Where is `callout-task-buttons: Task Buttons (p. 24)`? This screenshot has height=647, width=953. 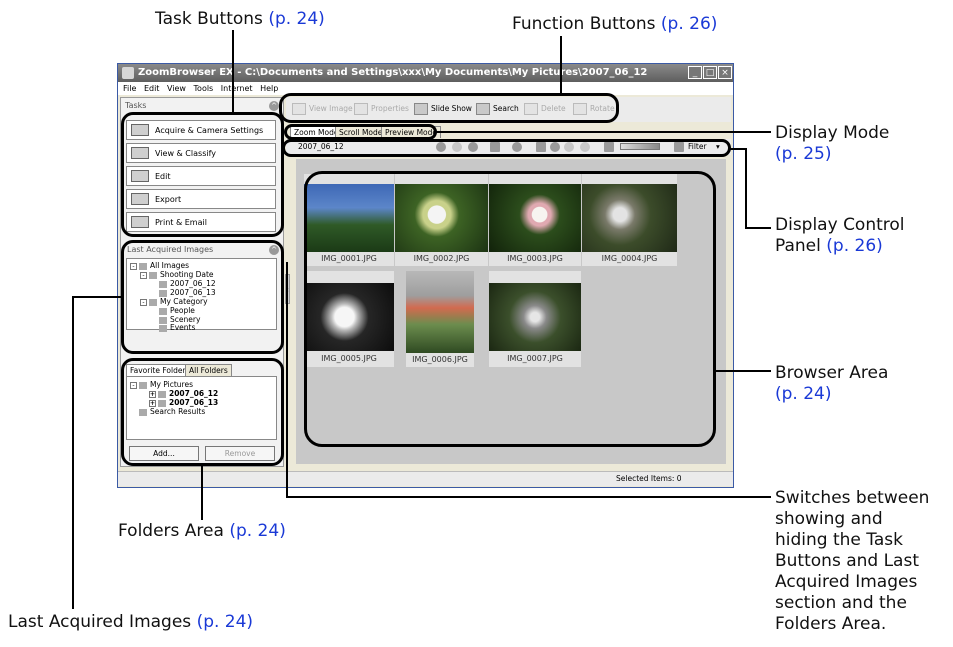 callout-task-buttons: Task Buttons (p. 24) is located at coordinates (240, 19).